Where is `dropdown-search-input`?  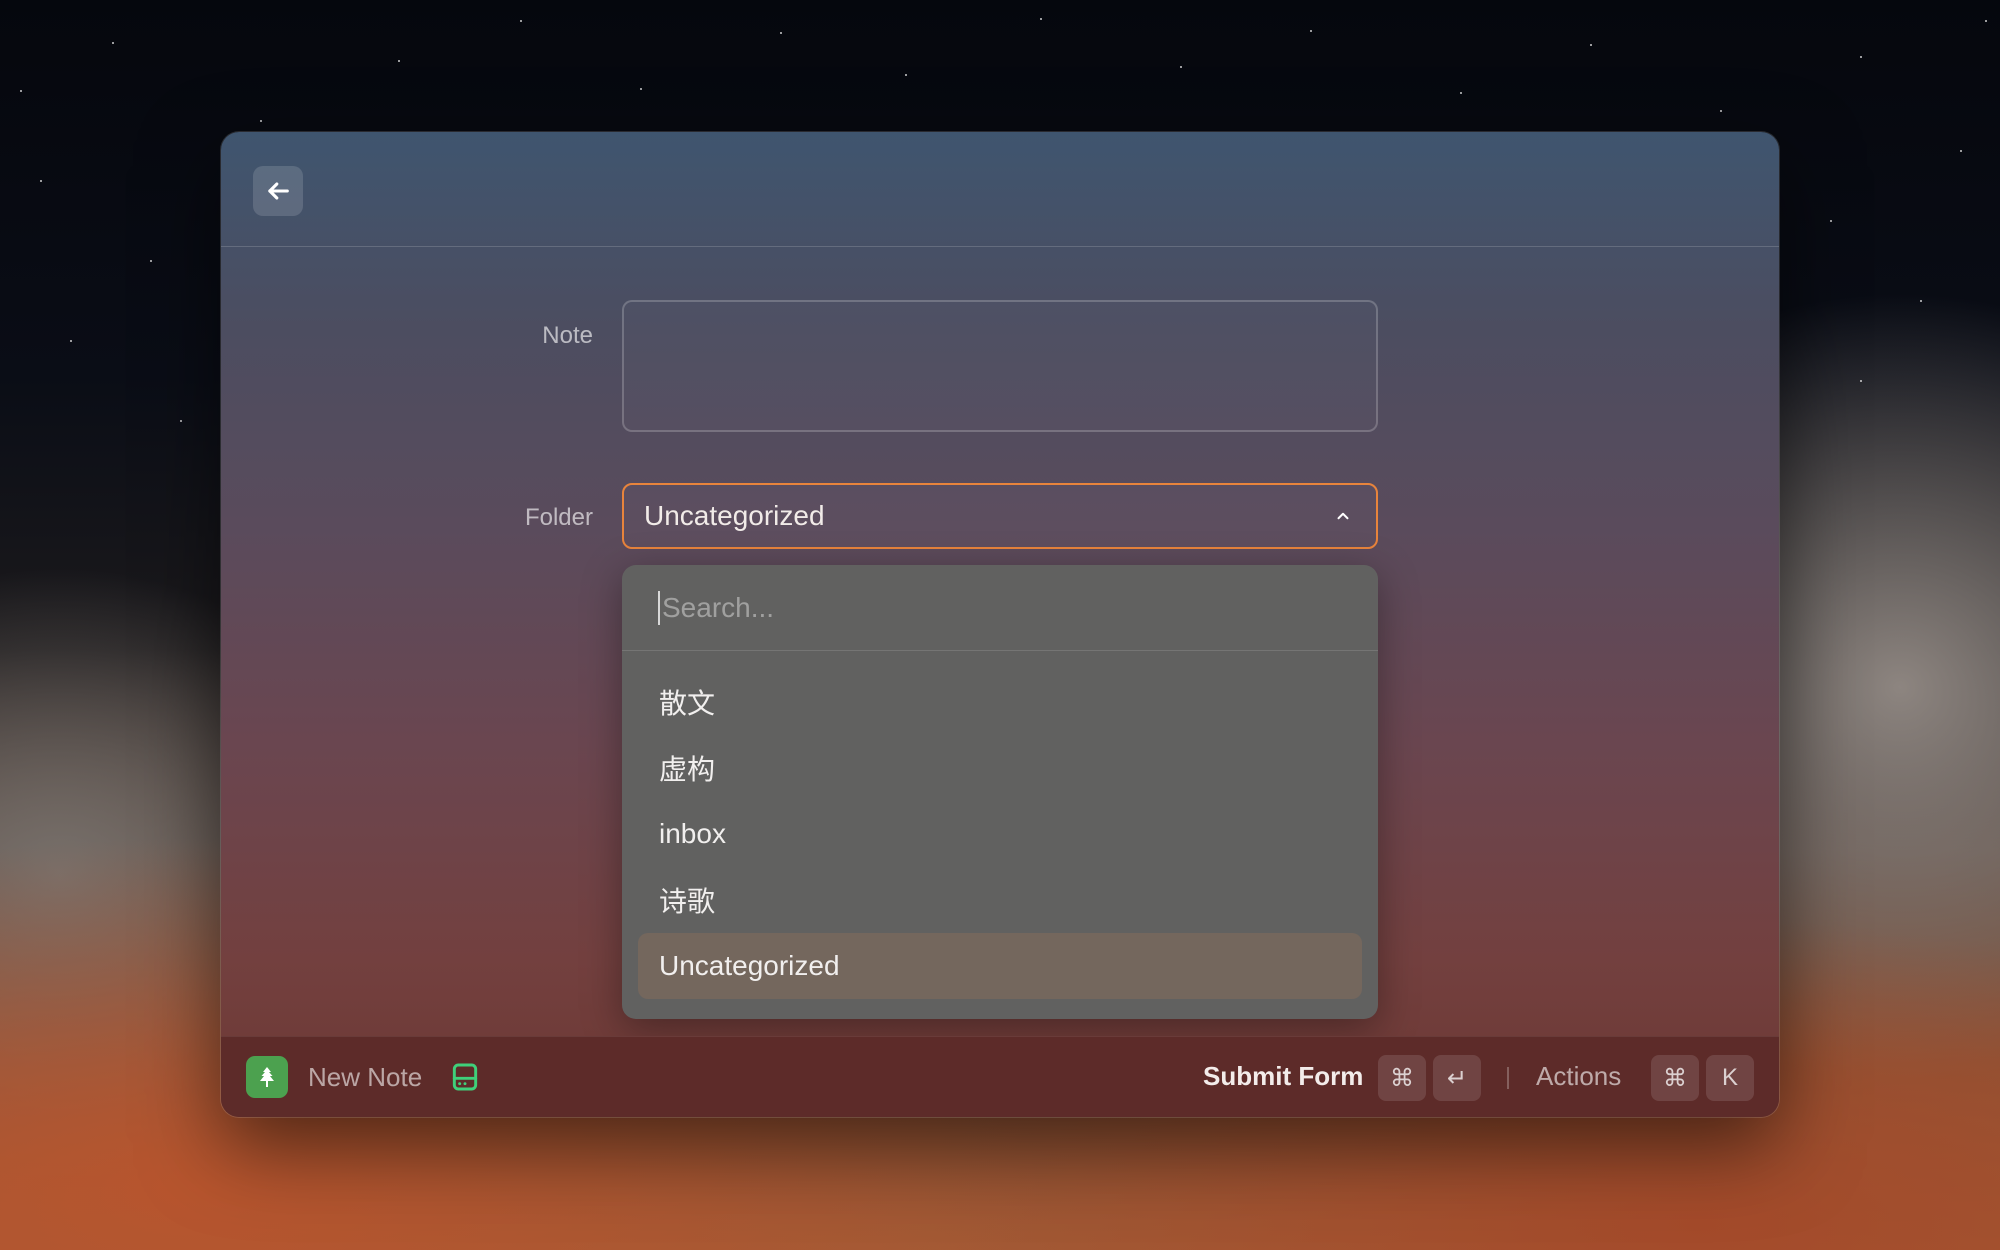
dropdown-search-input is located at coordinates (982, 607).